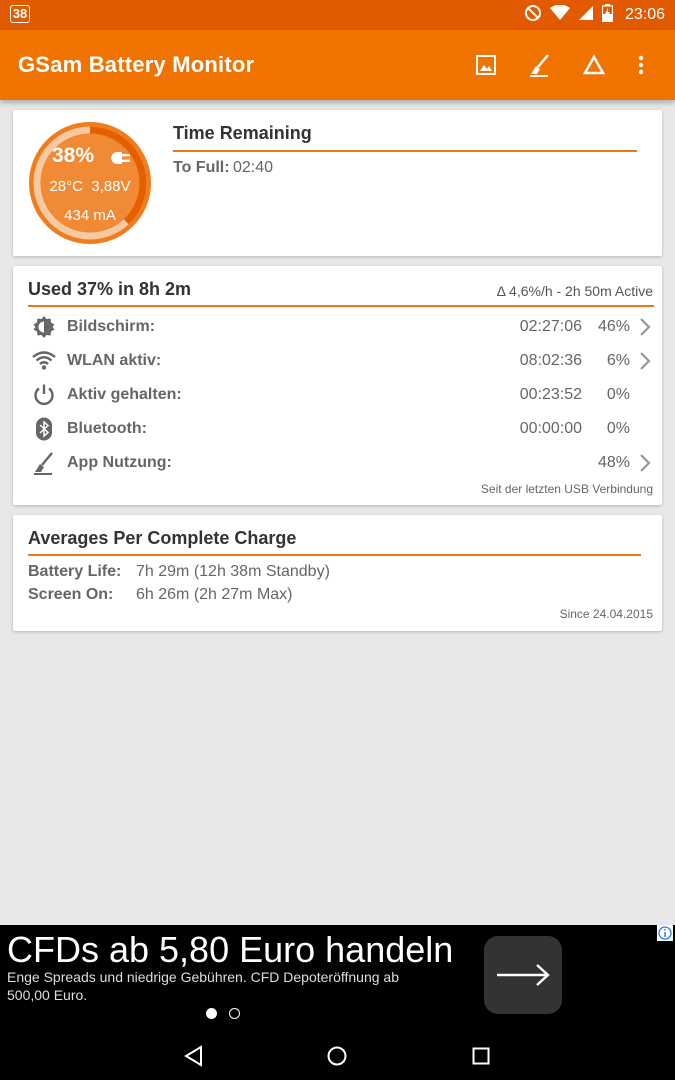 Image resolution: width=675 pixels, height=1080 pixels. Describe the element at coordinates (110, 289) in the screenshot. I see `used-title: Used 37% in 8h 2m` at that location.